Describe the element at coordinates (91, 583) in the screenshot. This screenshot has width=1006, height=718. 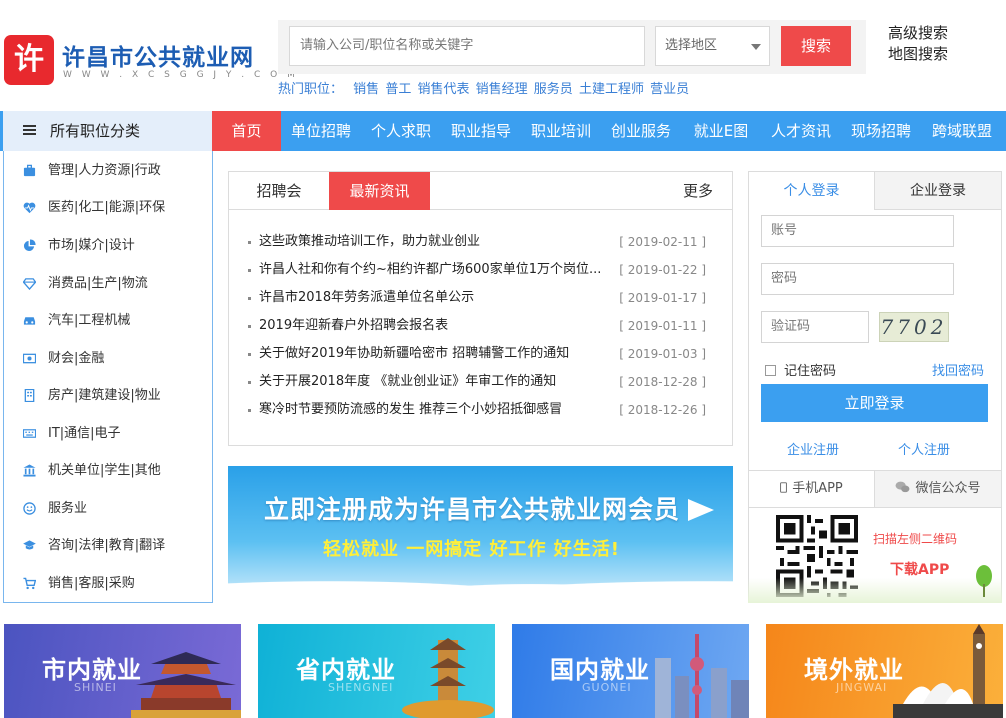
I see `category-label: 销售|客服|采购` at that location.